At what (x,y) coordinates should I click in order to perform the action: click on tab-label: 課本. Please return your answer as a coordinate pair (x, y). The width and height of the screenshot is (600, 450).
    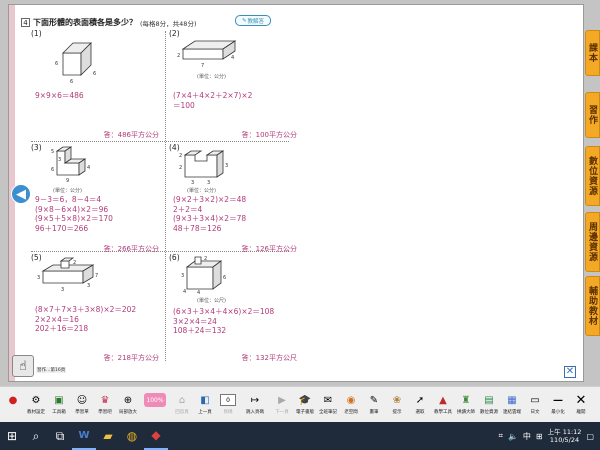
    Looking at the image, I should click on (592, 53).